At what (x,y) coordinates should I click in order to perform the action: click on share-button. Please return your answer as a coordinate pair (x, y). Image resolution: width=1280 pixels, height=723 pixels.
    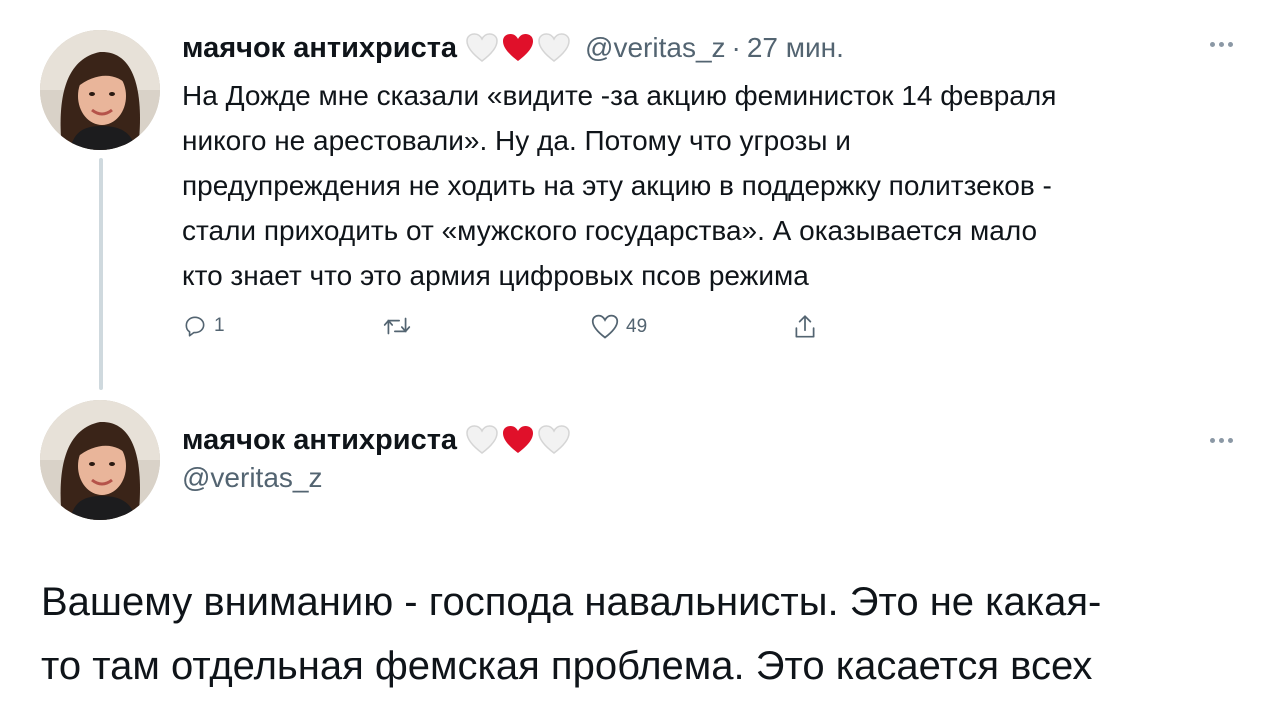
    Looking at the image, I should click on (805, 327).